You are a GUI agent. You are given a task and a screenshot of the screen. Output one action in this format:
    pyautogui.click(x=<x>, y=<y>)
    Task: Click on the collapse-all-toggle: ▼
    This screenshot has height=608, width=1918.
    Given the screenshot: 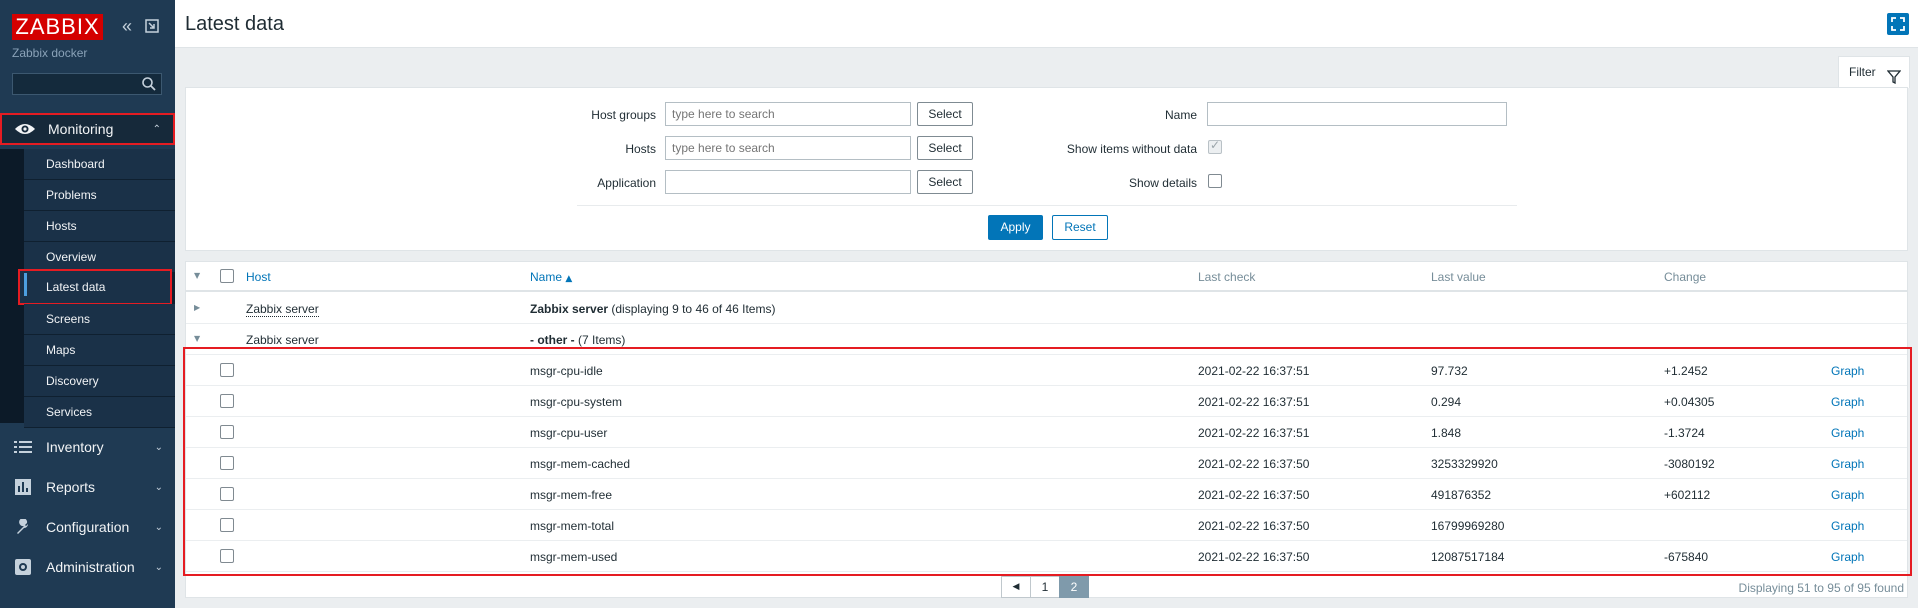 What is the action you would take?
    pyautogui.click(x=197, y=275)
    